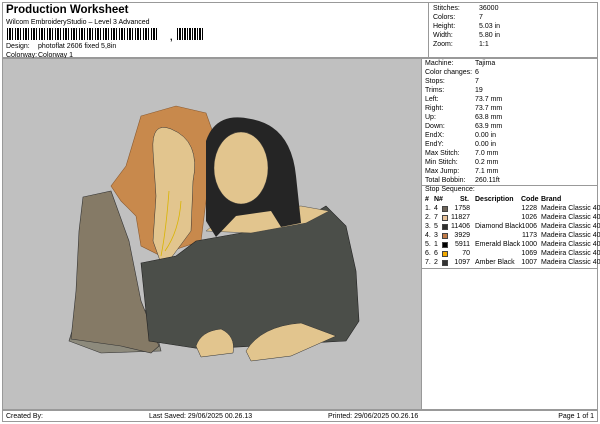  Describe the element at coordinates (487, 162) in the screenshot. I see `detail-value: 0.2 mm` at that location.